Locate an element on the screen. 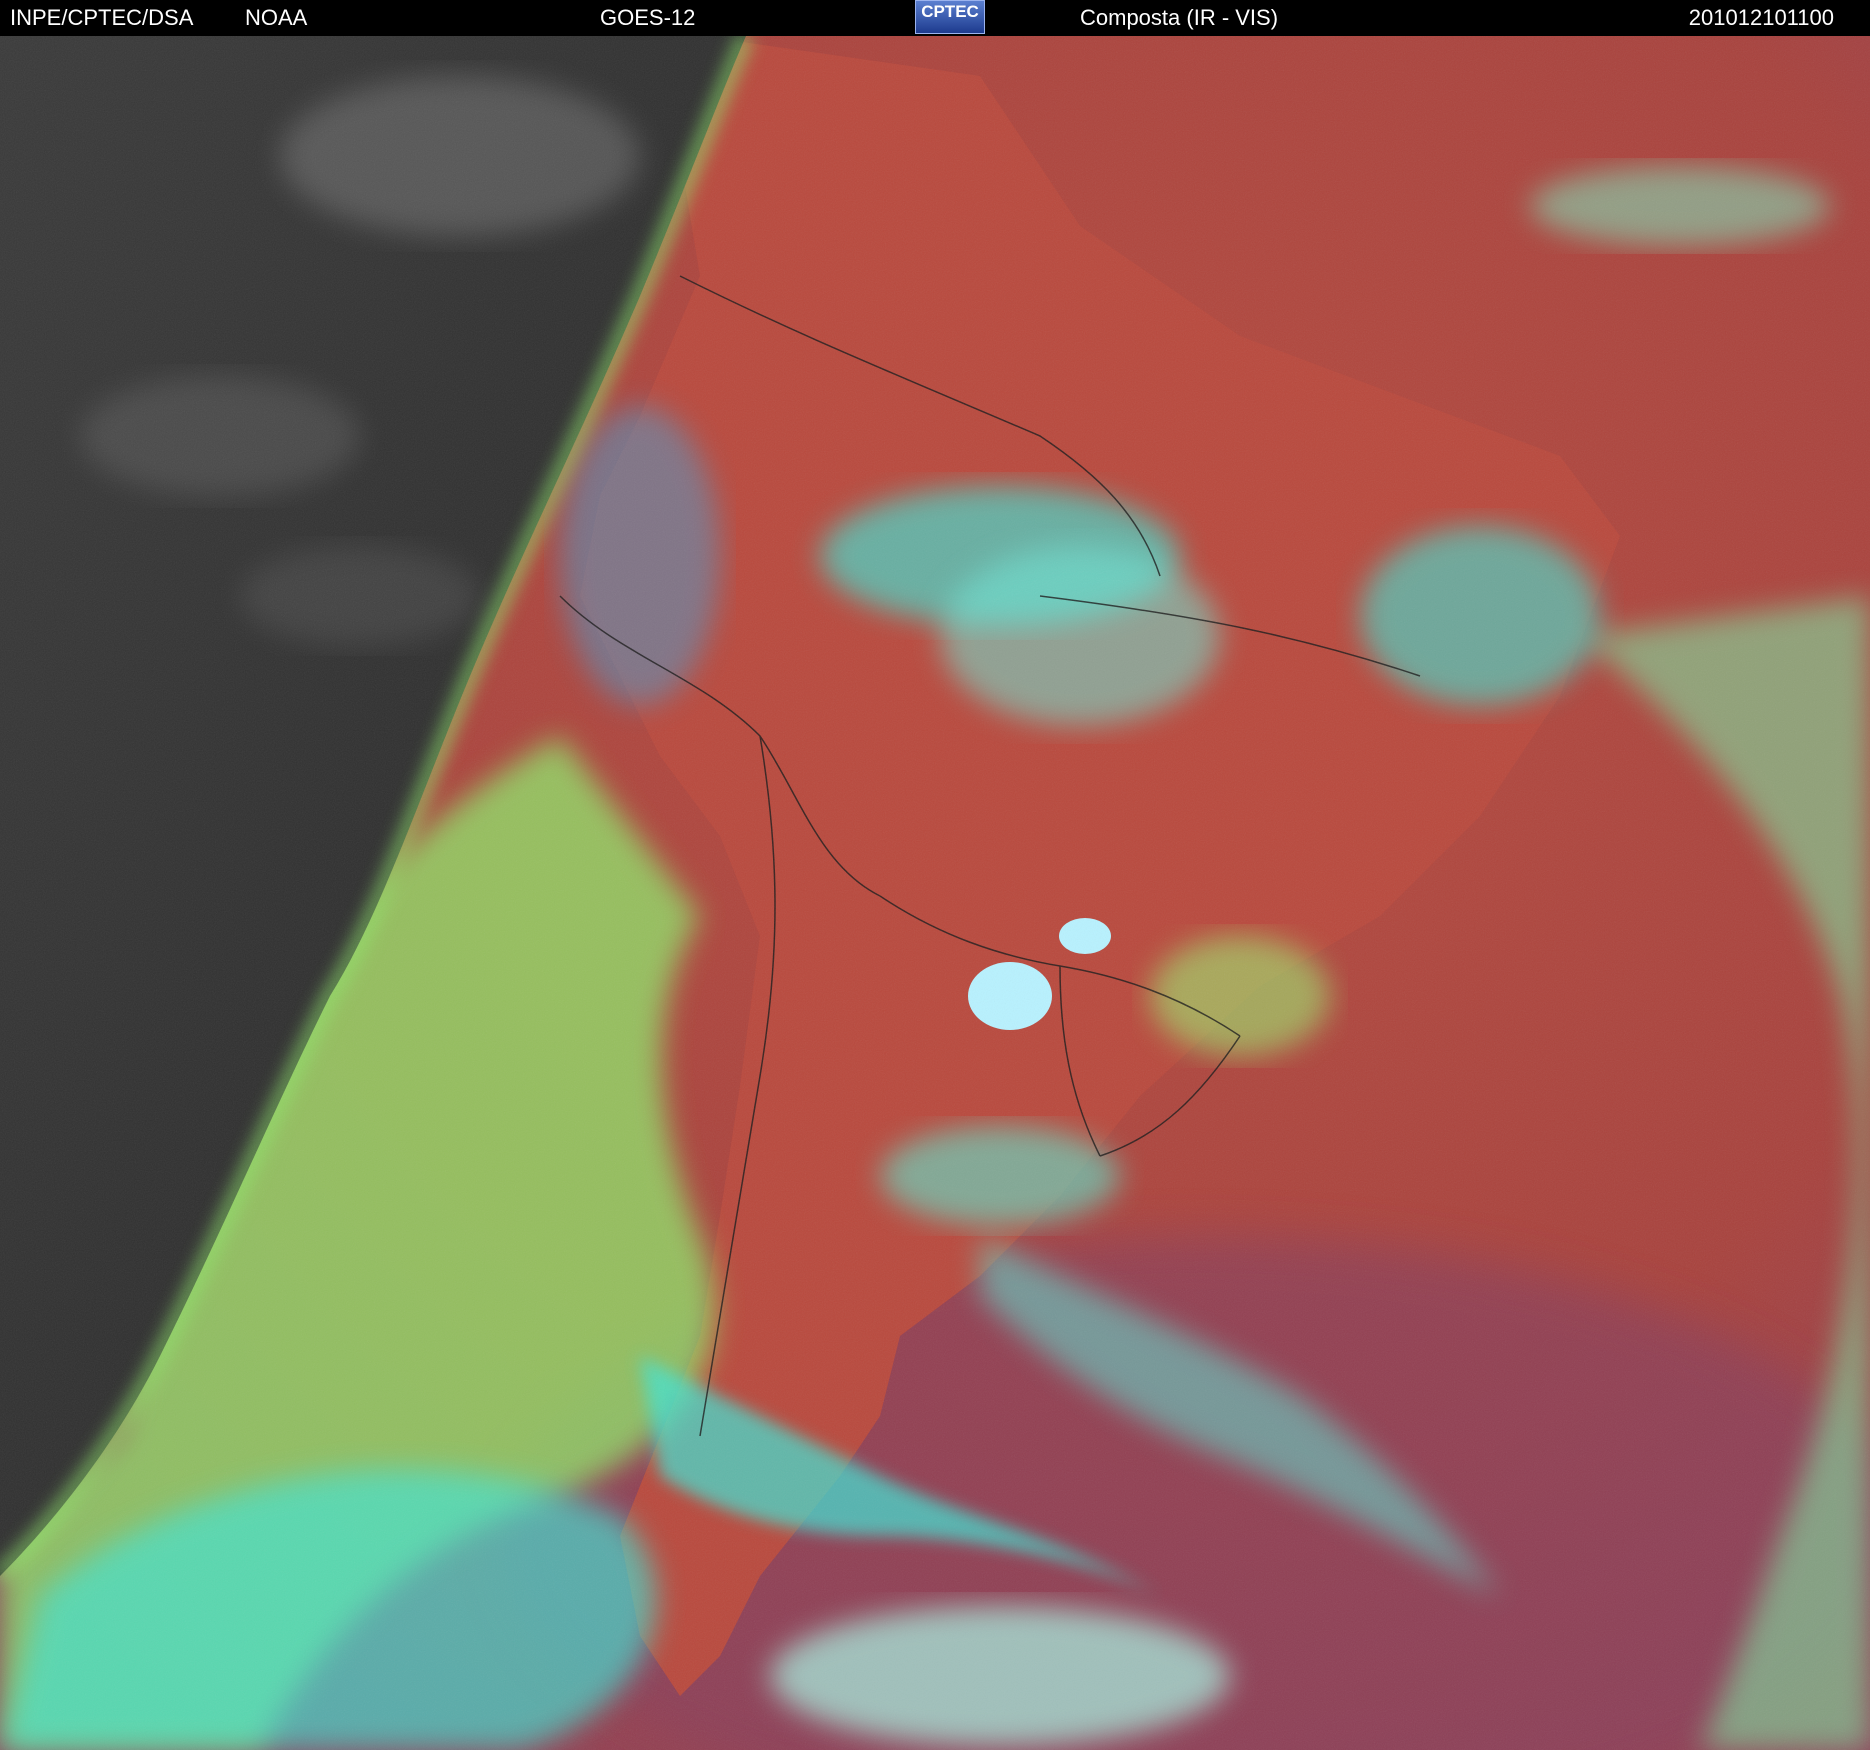 This screenshot has height=1750, width=1870. satellite-label: GOES-12 is located at coordinates (648, 17).